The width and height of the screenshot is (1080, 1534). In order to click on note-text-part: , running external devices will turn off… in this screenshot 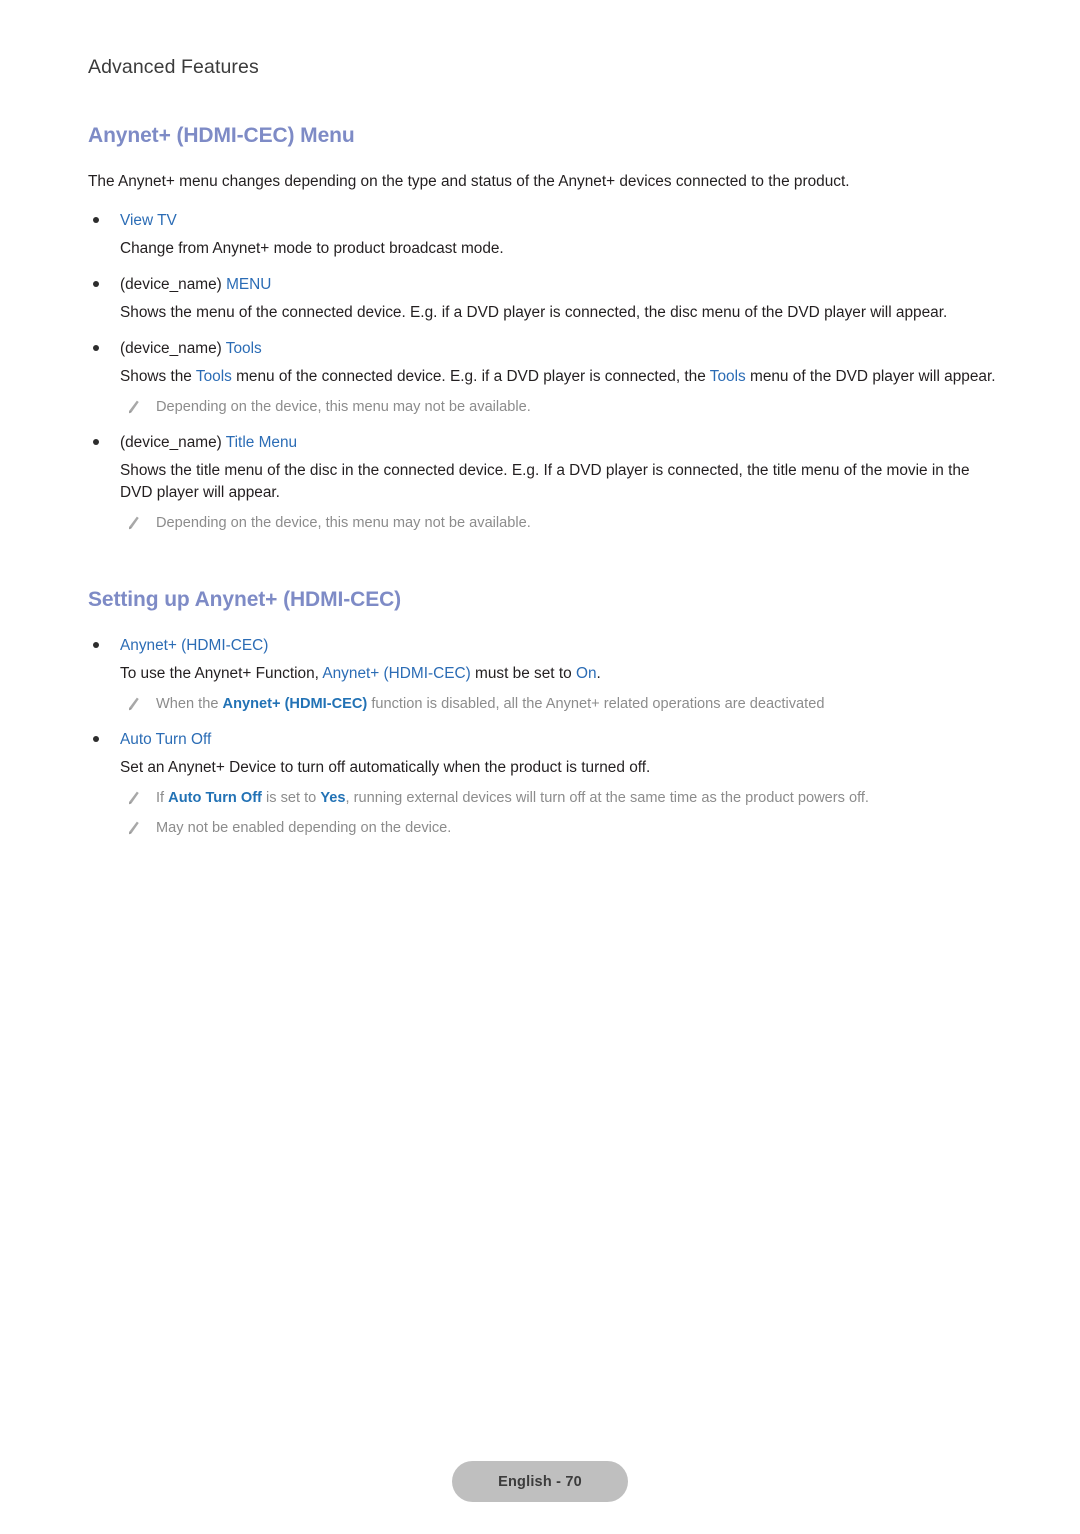, I will do `click(607, 798)`.